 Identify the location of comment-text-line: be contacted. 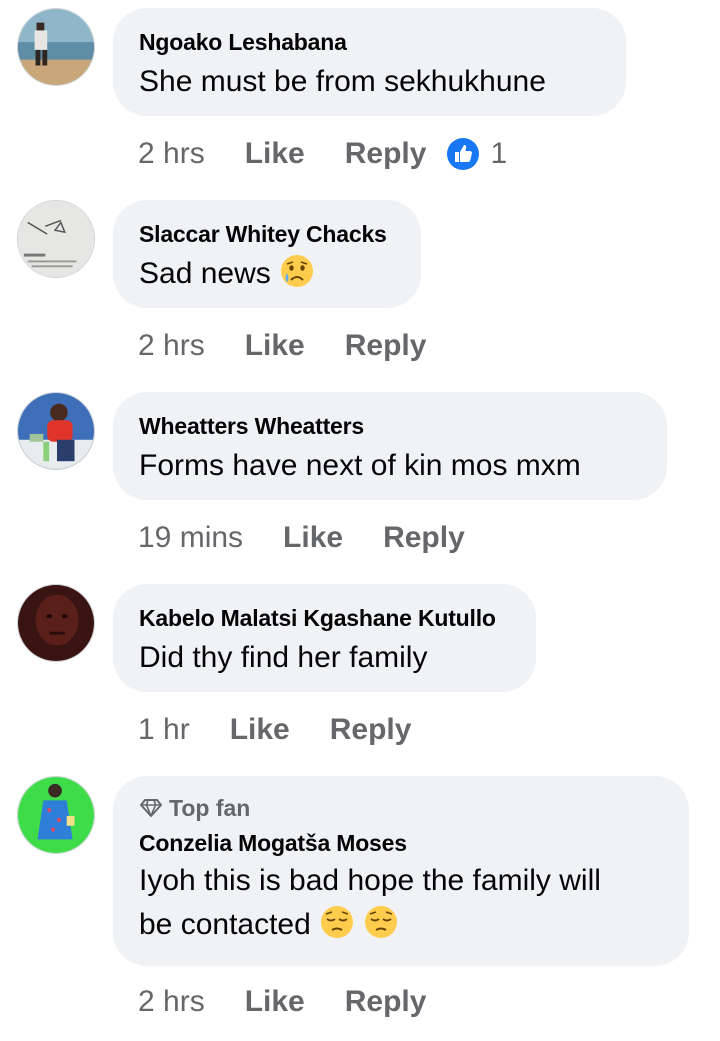
(401, 928).